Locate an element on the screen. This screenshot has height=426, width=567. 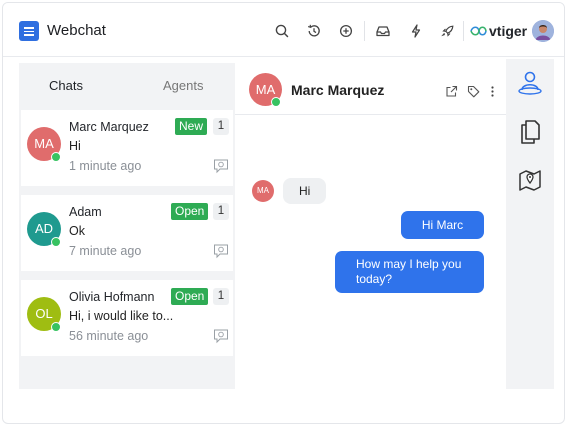
incoming-message: Hi is located at coordinates (305, 191).